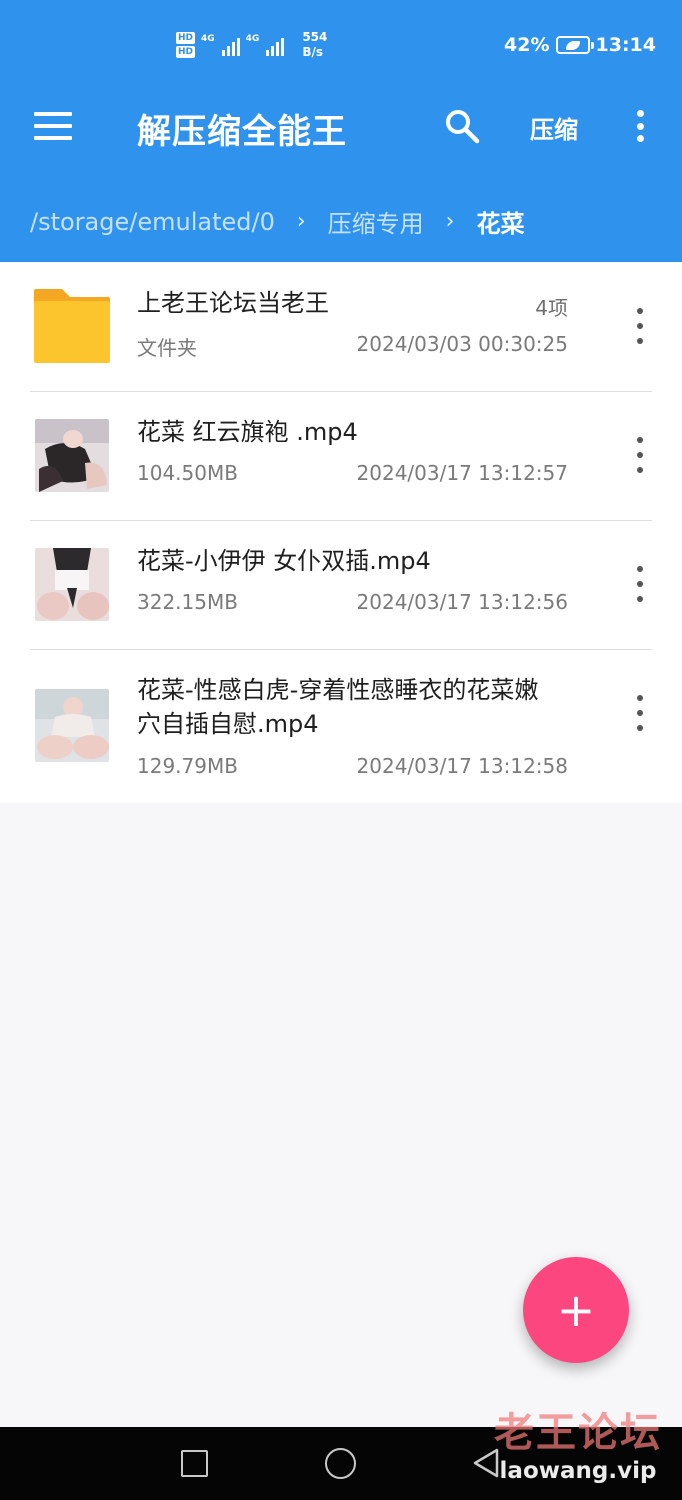 The image size is (682, 1500). I want to click on battery-percent: 42%, so click(527, 45).